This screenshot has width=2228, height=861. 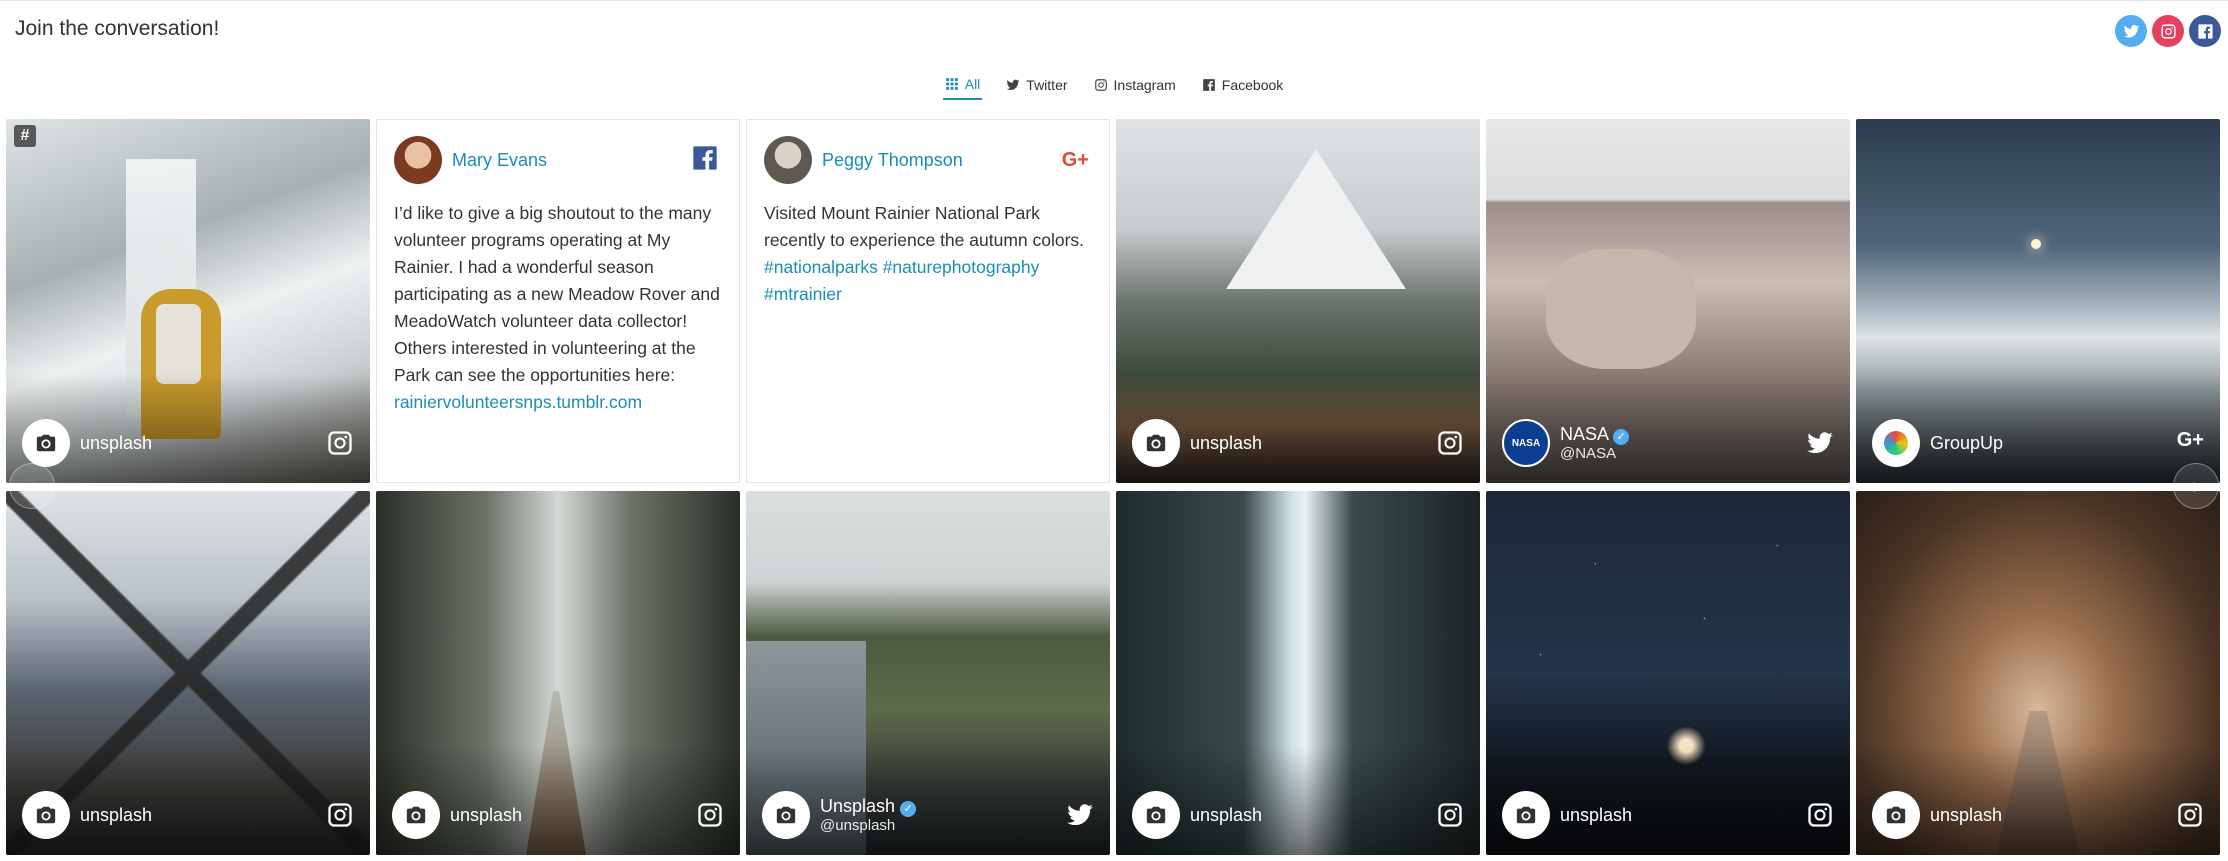 I want to click on tab-label: All, so click(x=972, y=84).